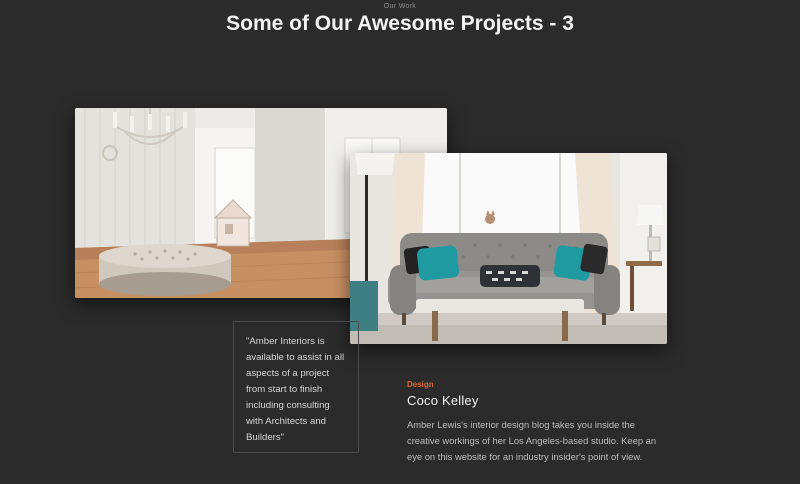 The height and width of the screenshot is (484, 800). Describe the element at coordinates (400, 6) in the screenshot. I see `section-eyebrow: Our Work` at that location.